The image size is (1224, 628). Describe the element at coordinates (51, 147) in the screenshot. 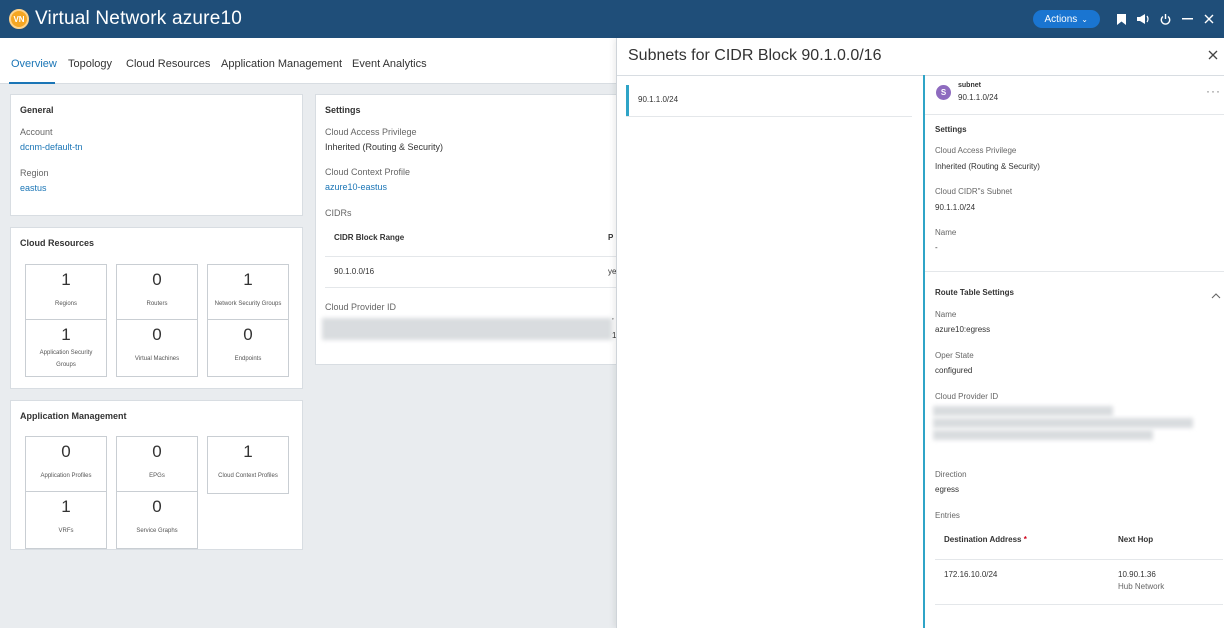

I see `account-link: dcnm-default-tn` at that location.